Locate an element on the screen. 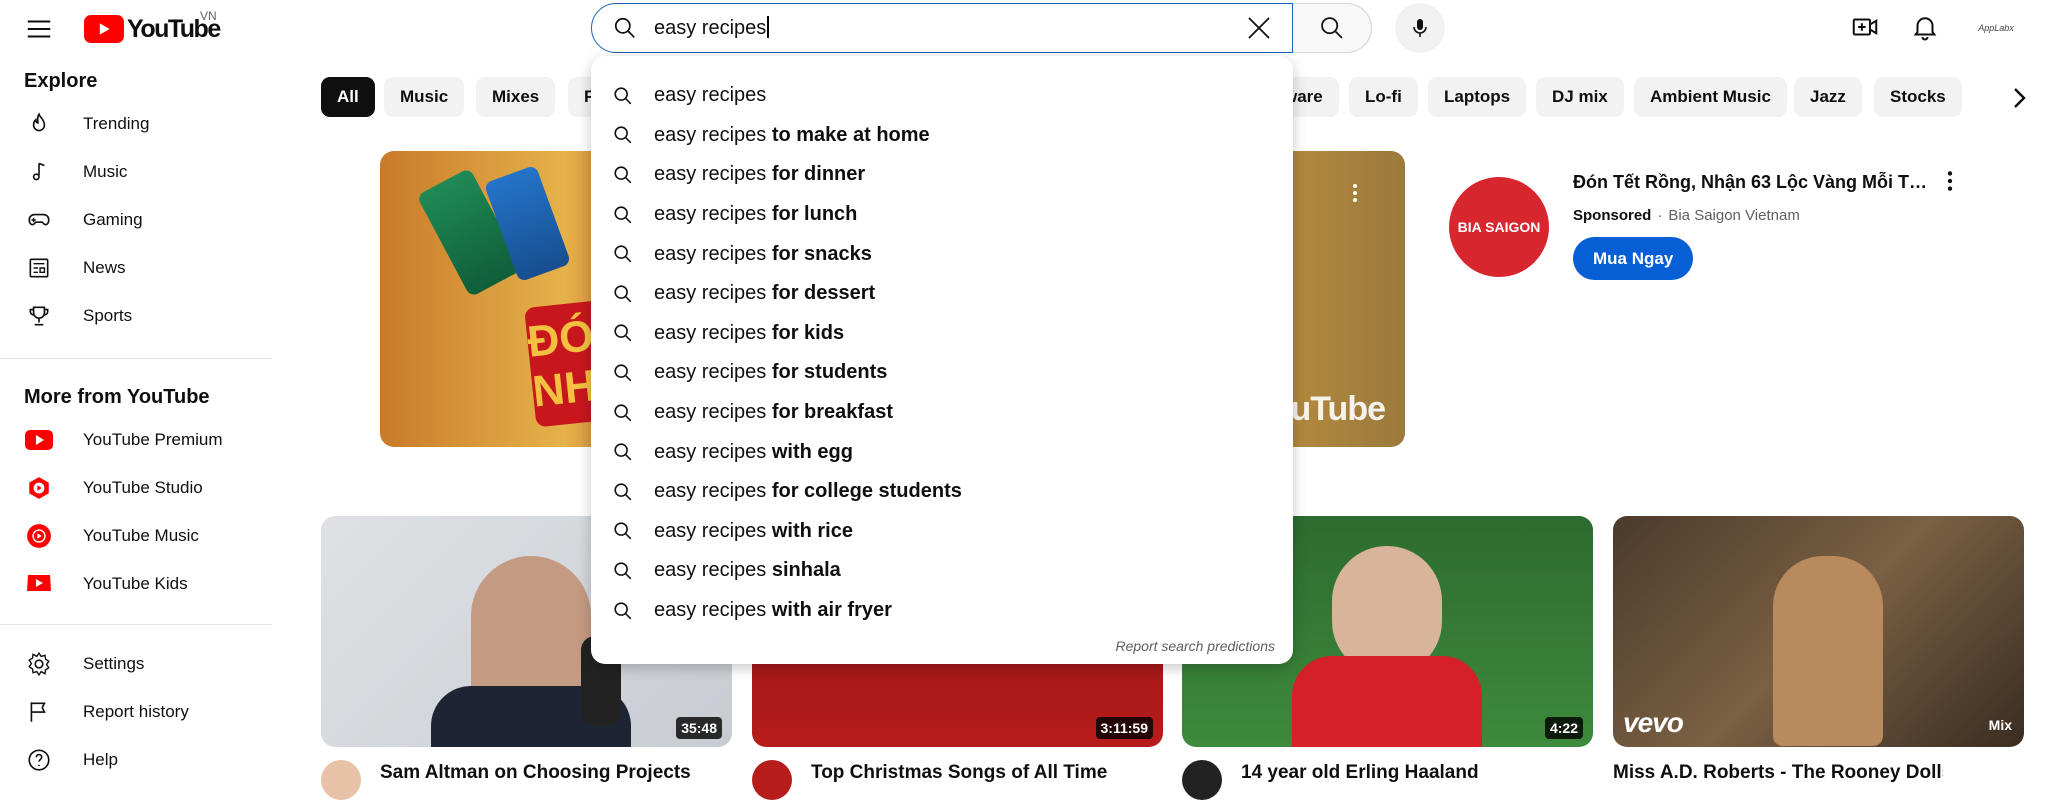  video-title: 14 year old Erling Haaland is located at coordinates (1406, 773).